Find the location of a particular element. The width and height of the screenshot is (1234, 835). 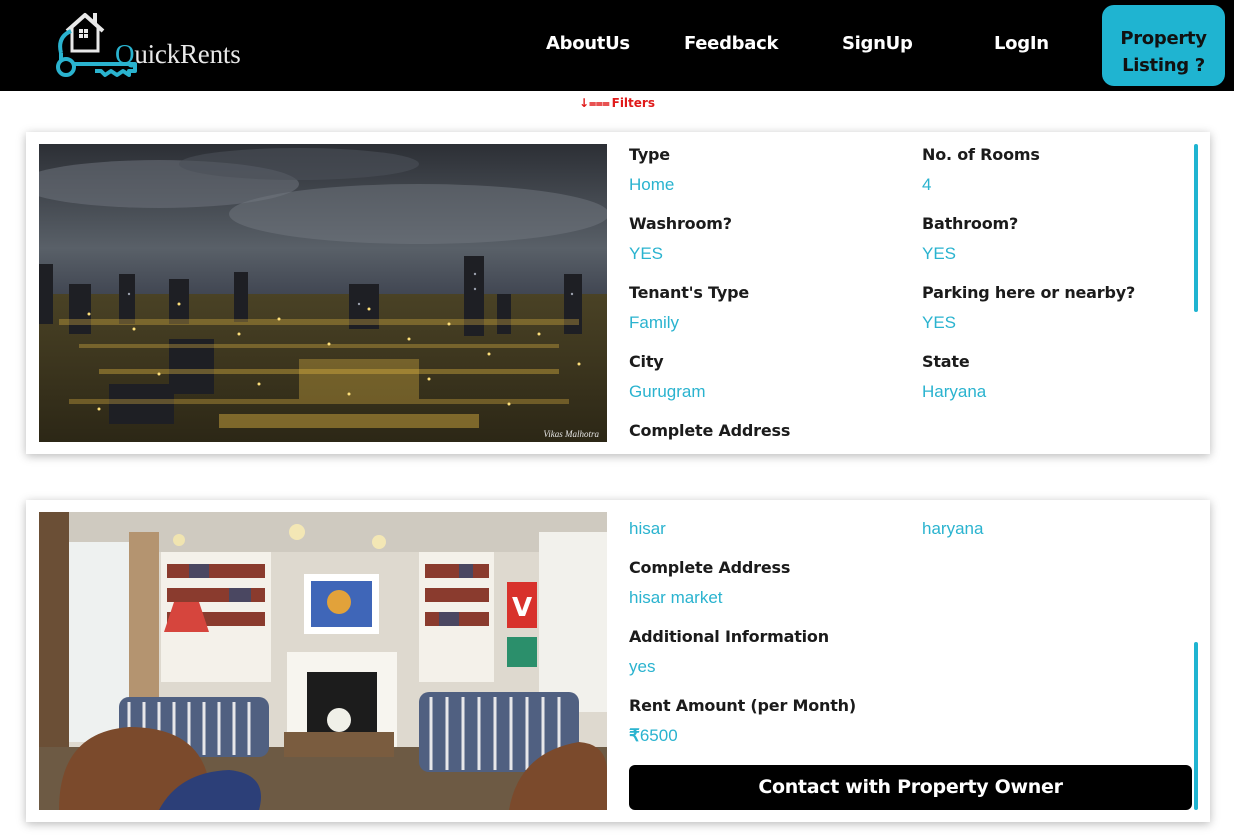

type-value: Home is located at coordinates (652, 184).